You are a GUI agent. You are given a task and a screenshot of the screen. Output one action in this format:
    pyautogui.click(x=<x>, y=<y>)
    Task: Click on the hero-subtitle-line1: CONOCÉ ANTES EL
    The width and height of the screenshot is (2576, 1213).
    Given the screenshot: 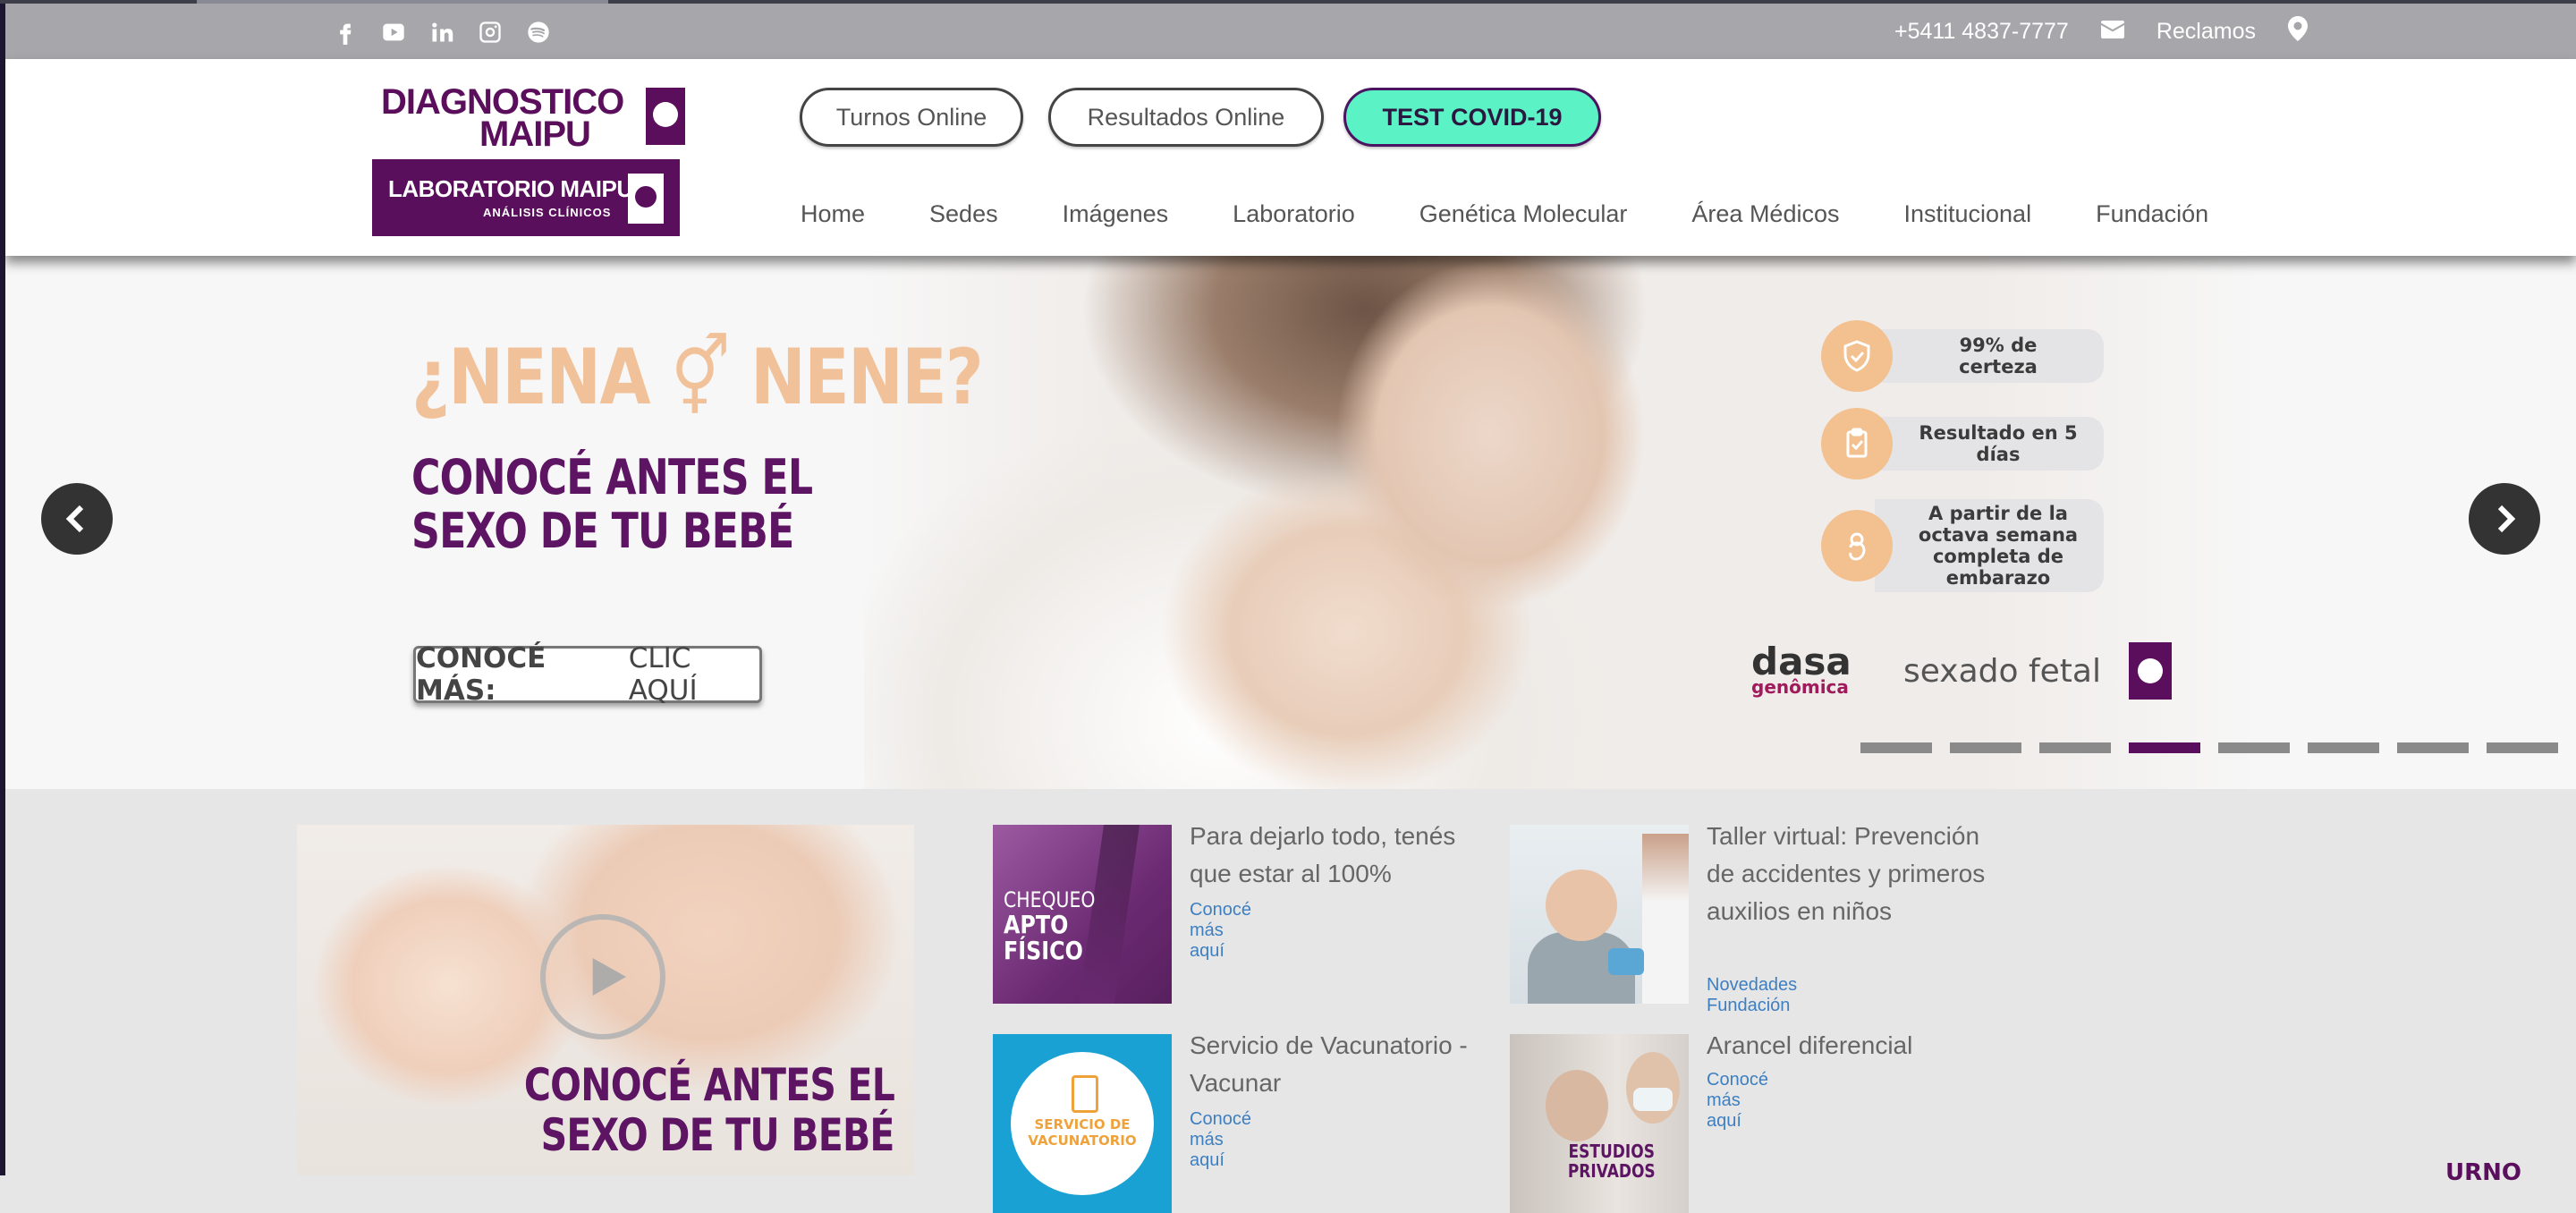 What is the action you would take?
    pyautogui.click(x=612, y=477)
    